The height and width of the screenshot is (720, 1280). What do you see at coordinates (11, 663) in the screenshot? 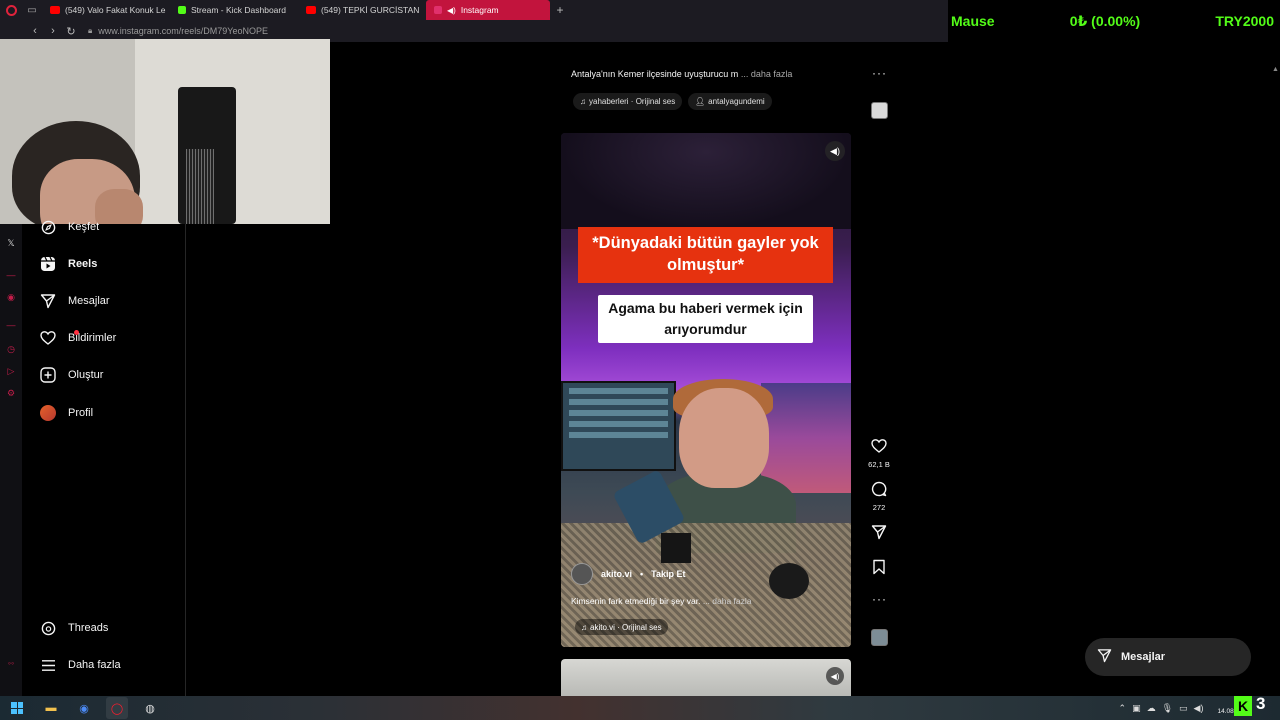
I see `extensions-icon: ◦◦` at bounding box center [11, 663].